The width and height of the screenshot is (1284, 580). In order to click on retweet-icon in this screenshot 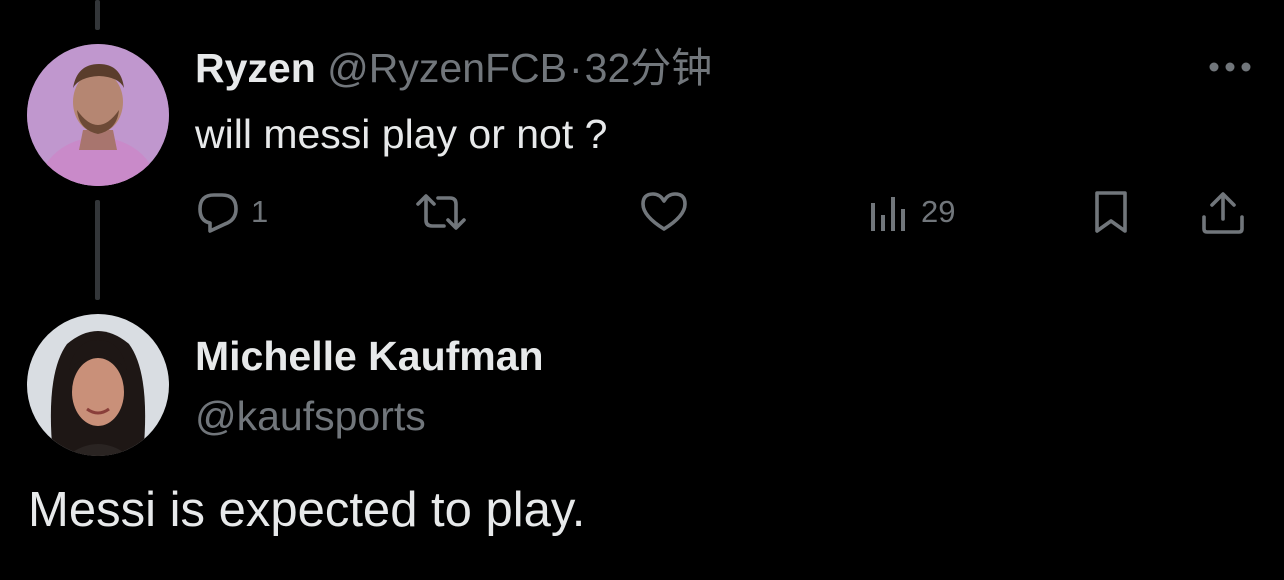, I will do `click(441, 212)`.